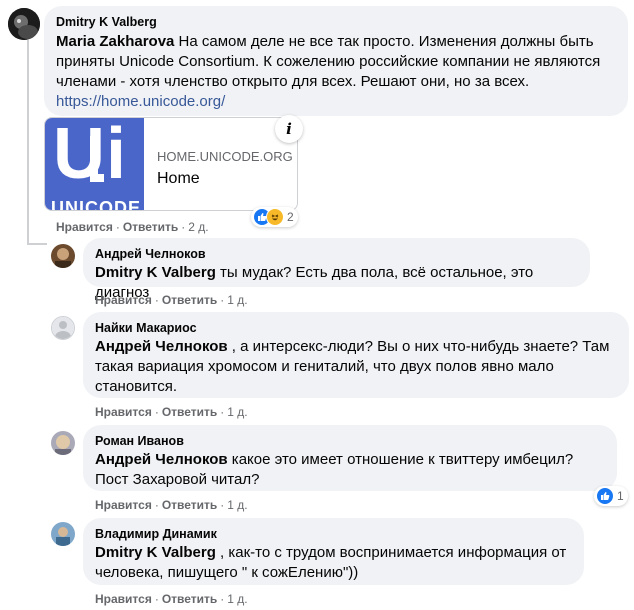  Describe the element at coordinates (333, 534) in the screenshot. I see `reply-author: Владимир Динамик` at that location.